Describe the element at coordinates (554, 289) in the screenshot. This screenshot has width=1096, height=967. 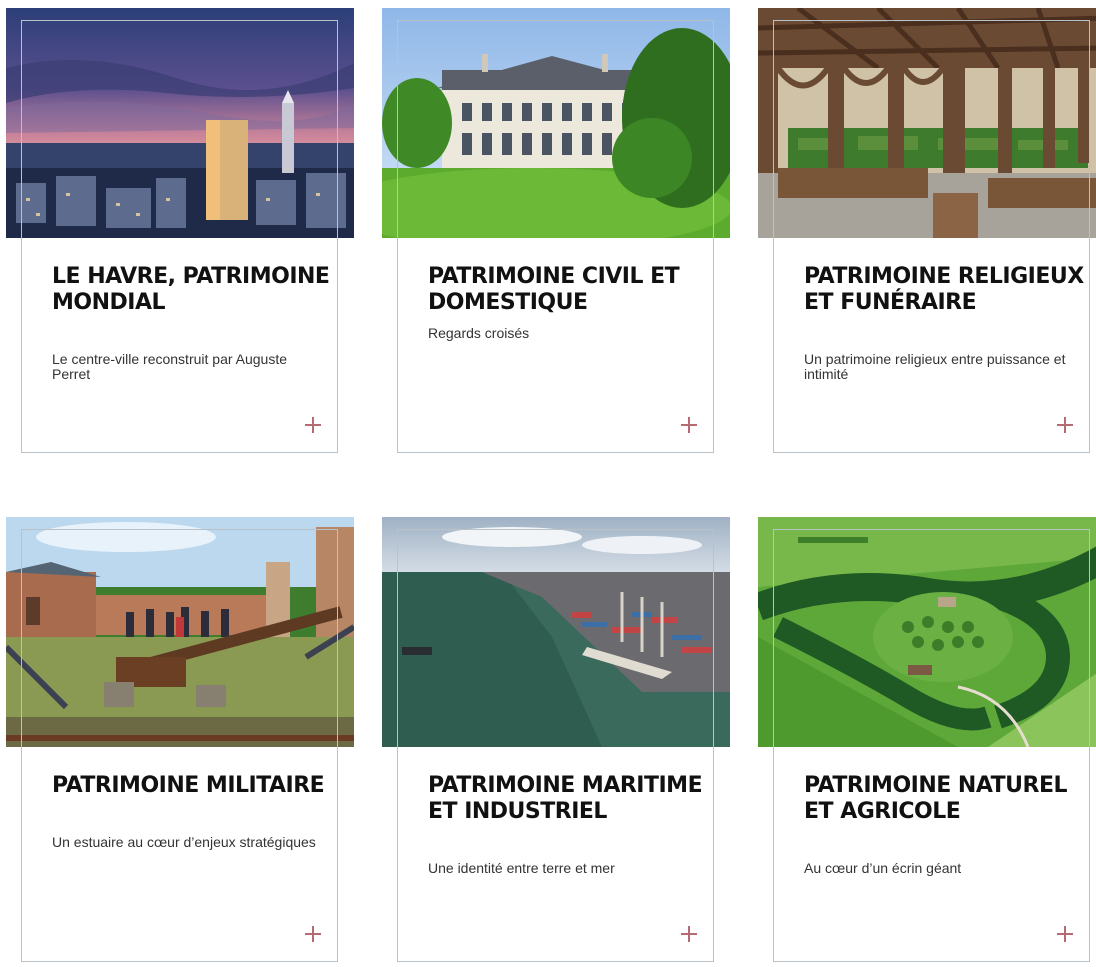
I see `card-title: Patrimoine civil et domestique` at that location.